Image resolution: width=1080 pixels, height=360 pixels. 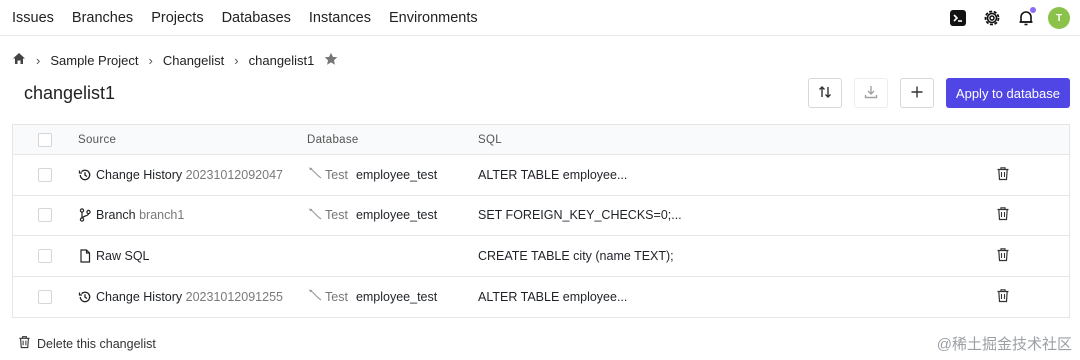 I want to click on add-button, so click(x=916, y=93).